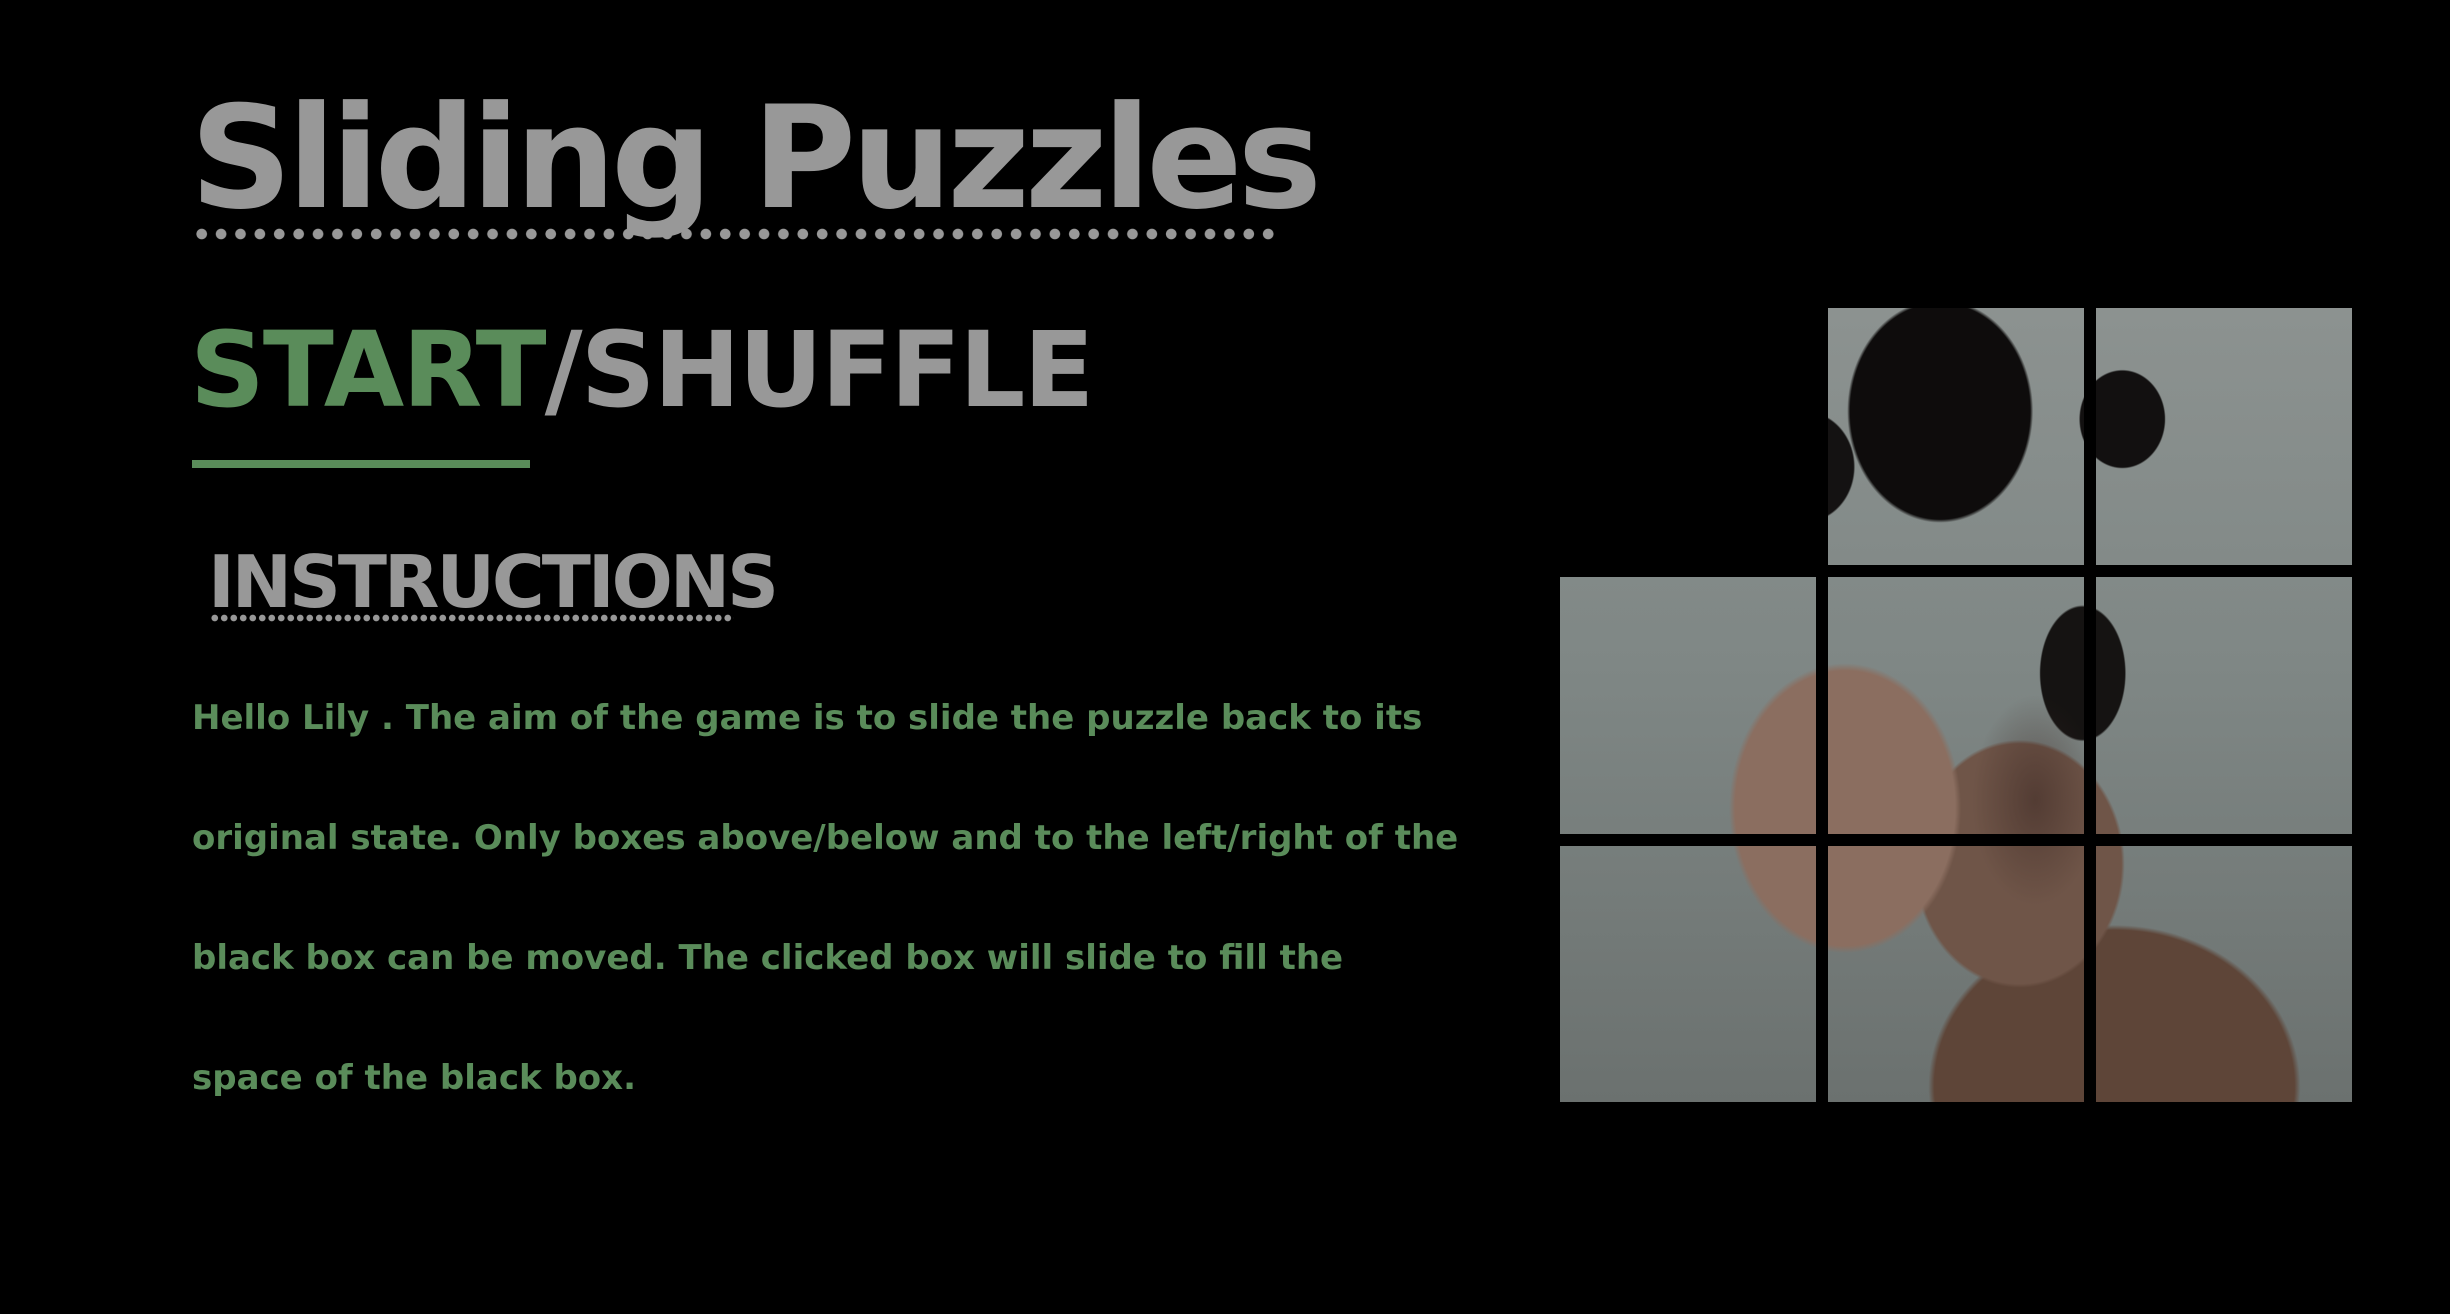 Image resolution: width=2450 pixels, height=1314 pixels. Describe the element at coordinates (472, 618) in the screenshot. I see `instructions-dotted-underline` at that location.